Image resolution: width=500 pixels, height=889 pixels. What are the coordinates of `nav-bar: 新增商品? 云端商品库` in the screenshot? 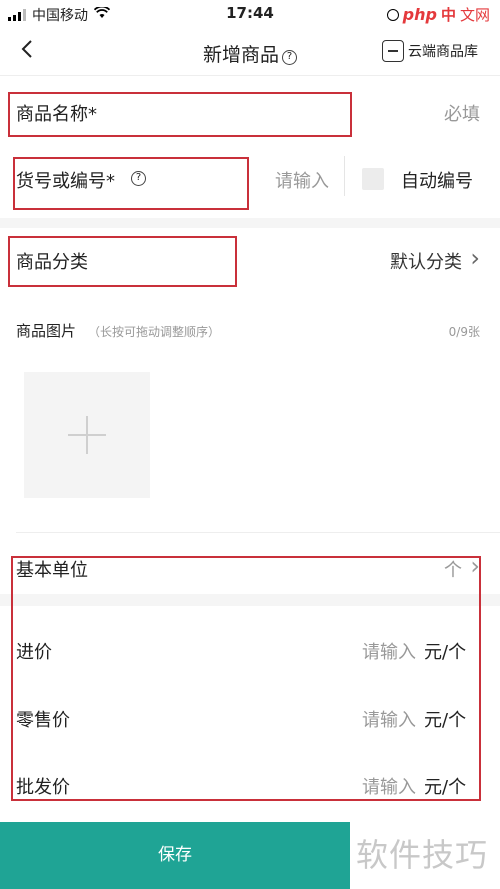 It's located at (250, 52).